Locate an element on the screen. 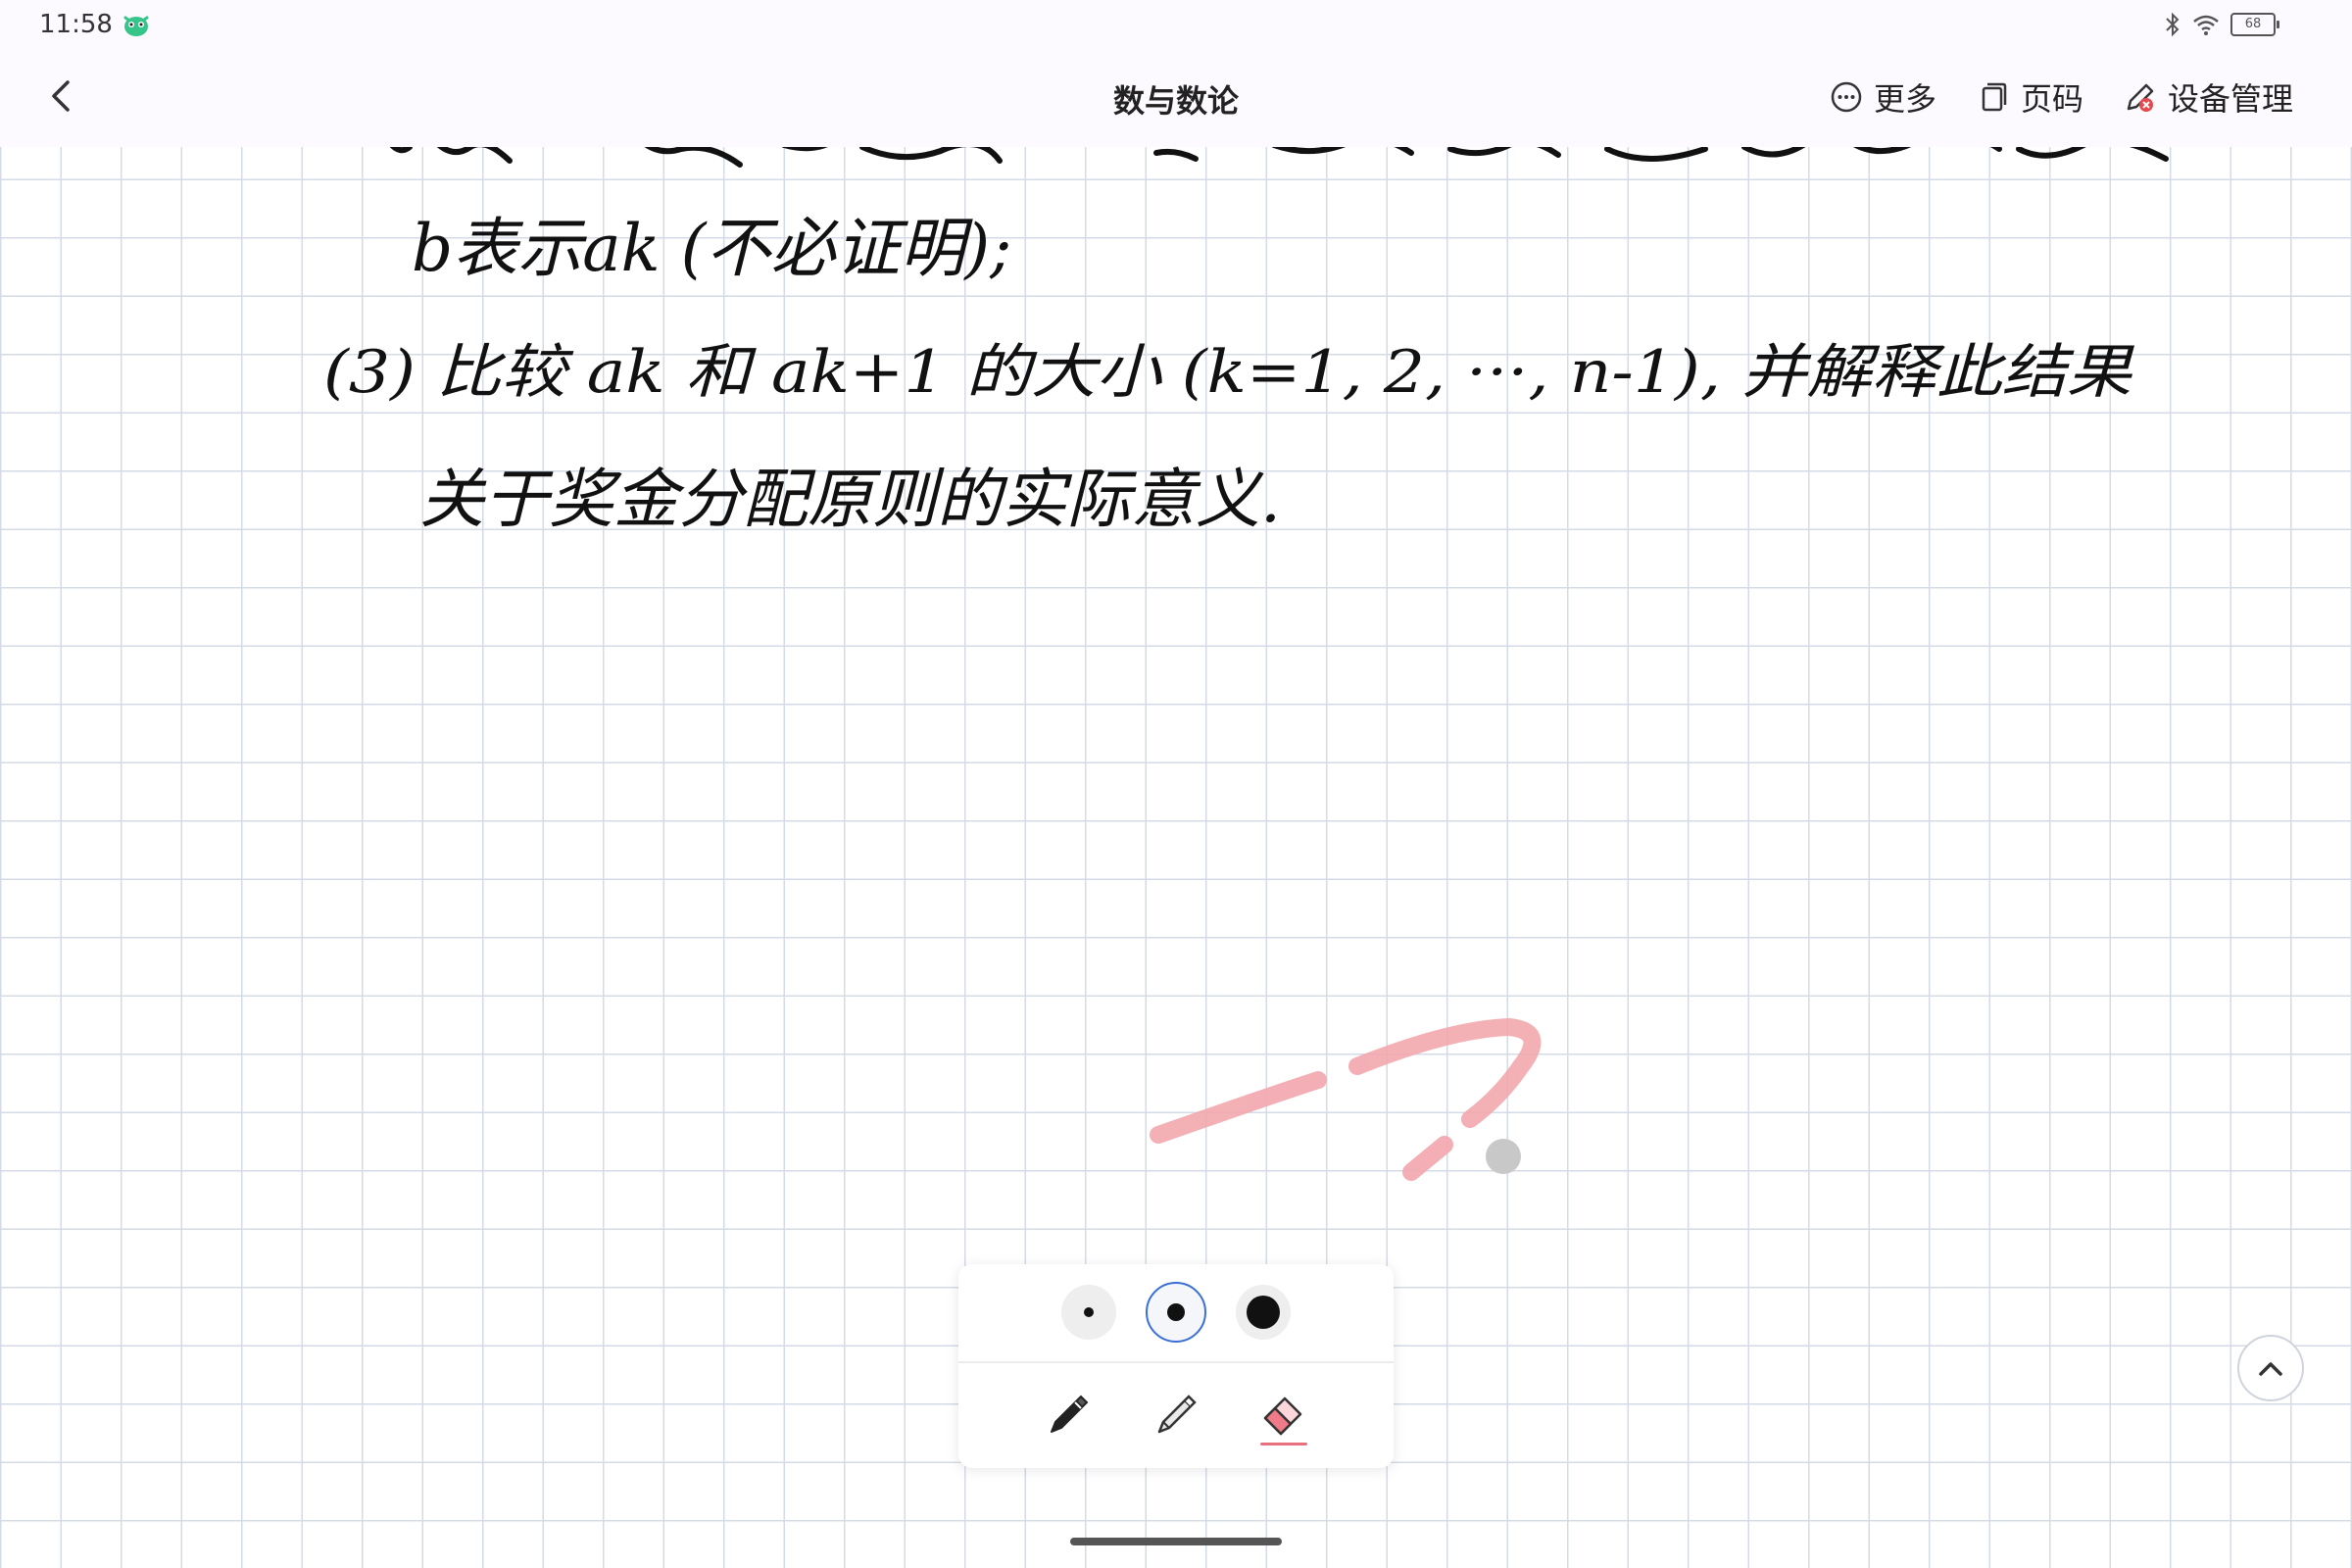  palette-divider is located at coordinates (1176, 1362).